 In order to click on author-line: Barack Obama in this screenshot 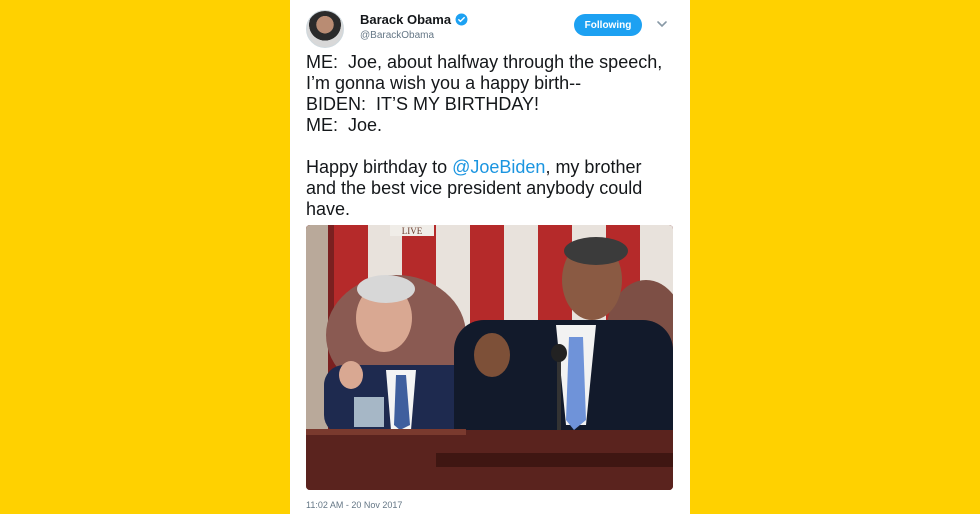, I will do `click(414, 19)`.